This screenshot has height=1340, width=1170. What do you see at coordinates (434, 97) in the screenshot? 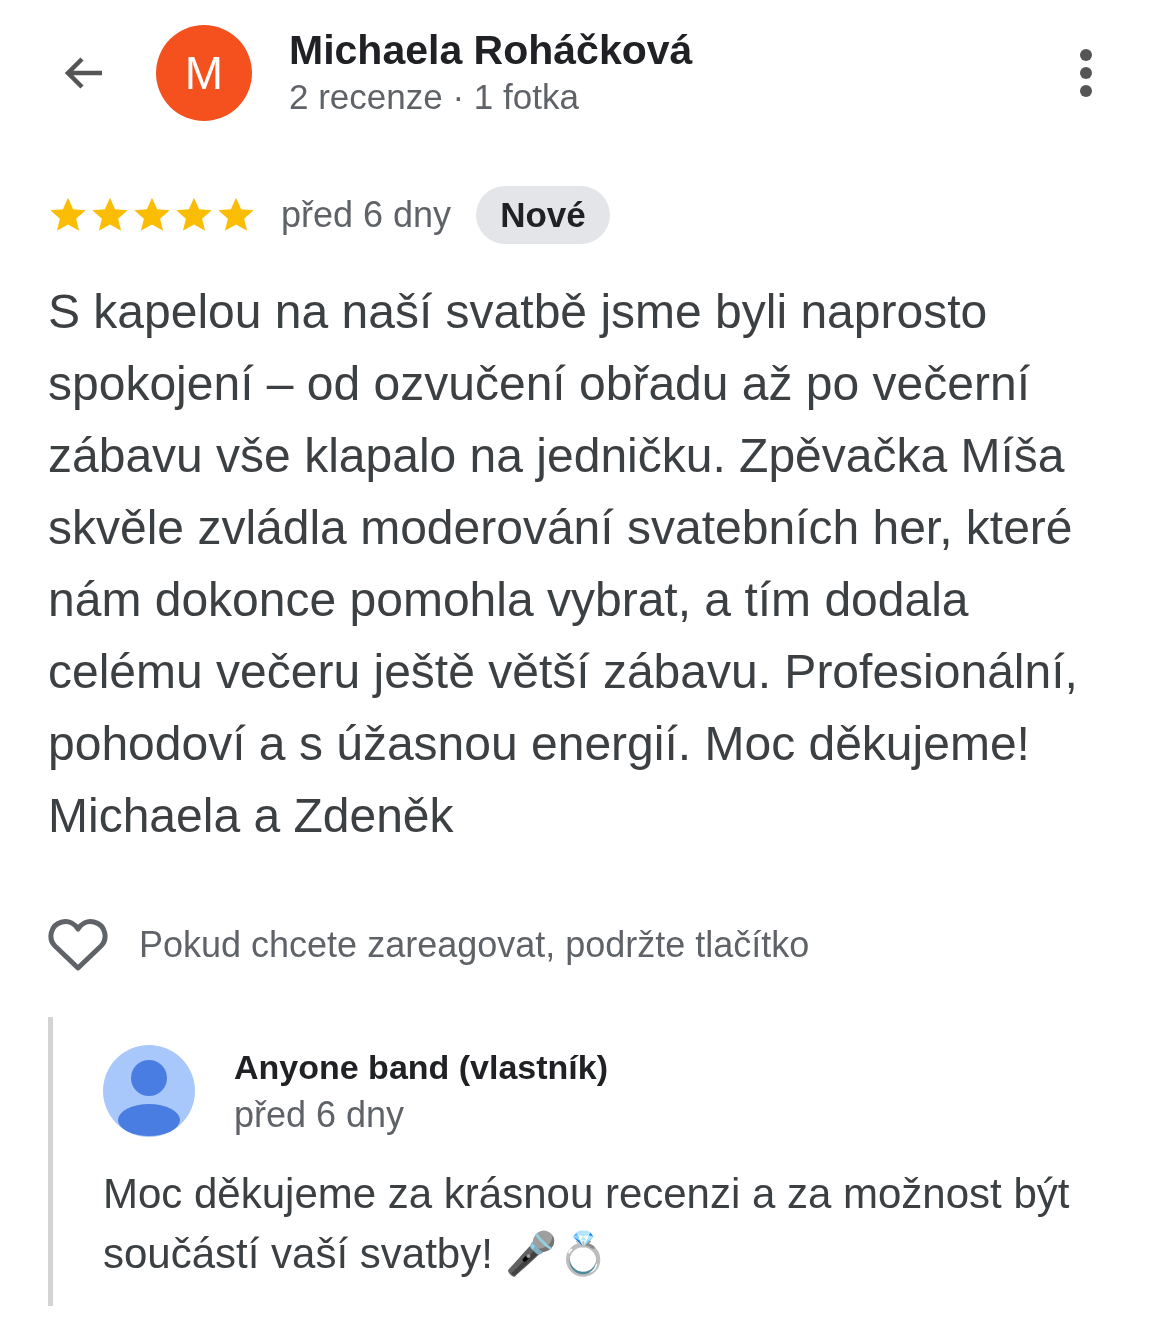
I see `reviewer-stats: 2 recenze · 1 fotka` at bounding box center [434, 97].